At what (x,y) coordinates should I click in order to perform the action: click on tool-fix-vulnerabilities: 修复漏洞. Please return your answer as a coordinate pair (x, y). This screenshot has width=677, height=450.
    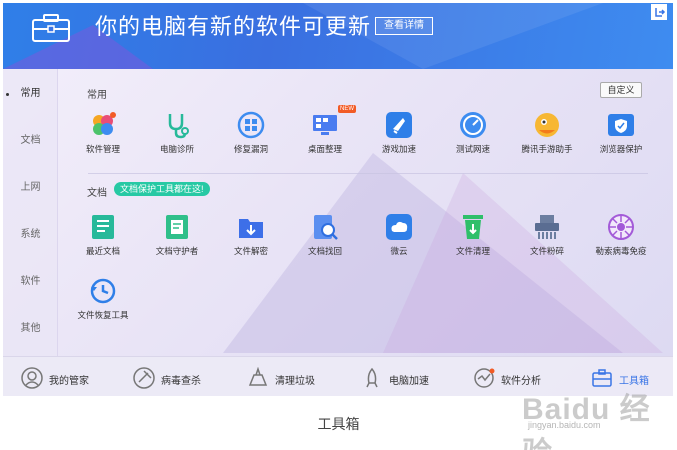
    Looking at the image, I should click on (251, 136).